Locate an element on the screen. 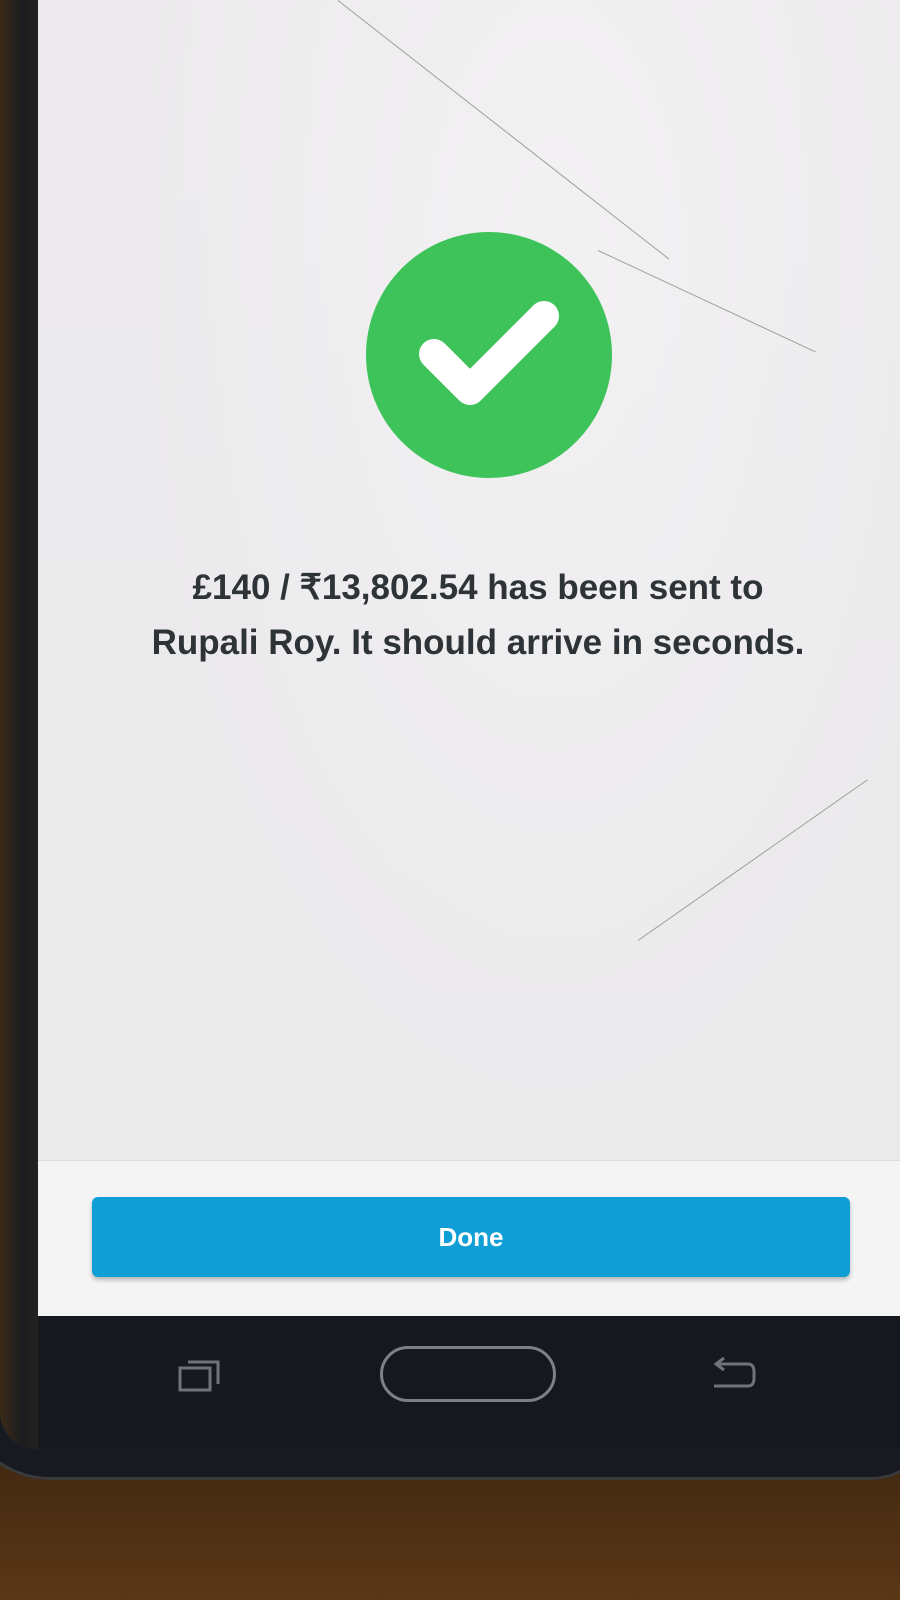 This screenshot has height=1600, width=900. android-nav-bar is located at coordinates (469, 1381).